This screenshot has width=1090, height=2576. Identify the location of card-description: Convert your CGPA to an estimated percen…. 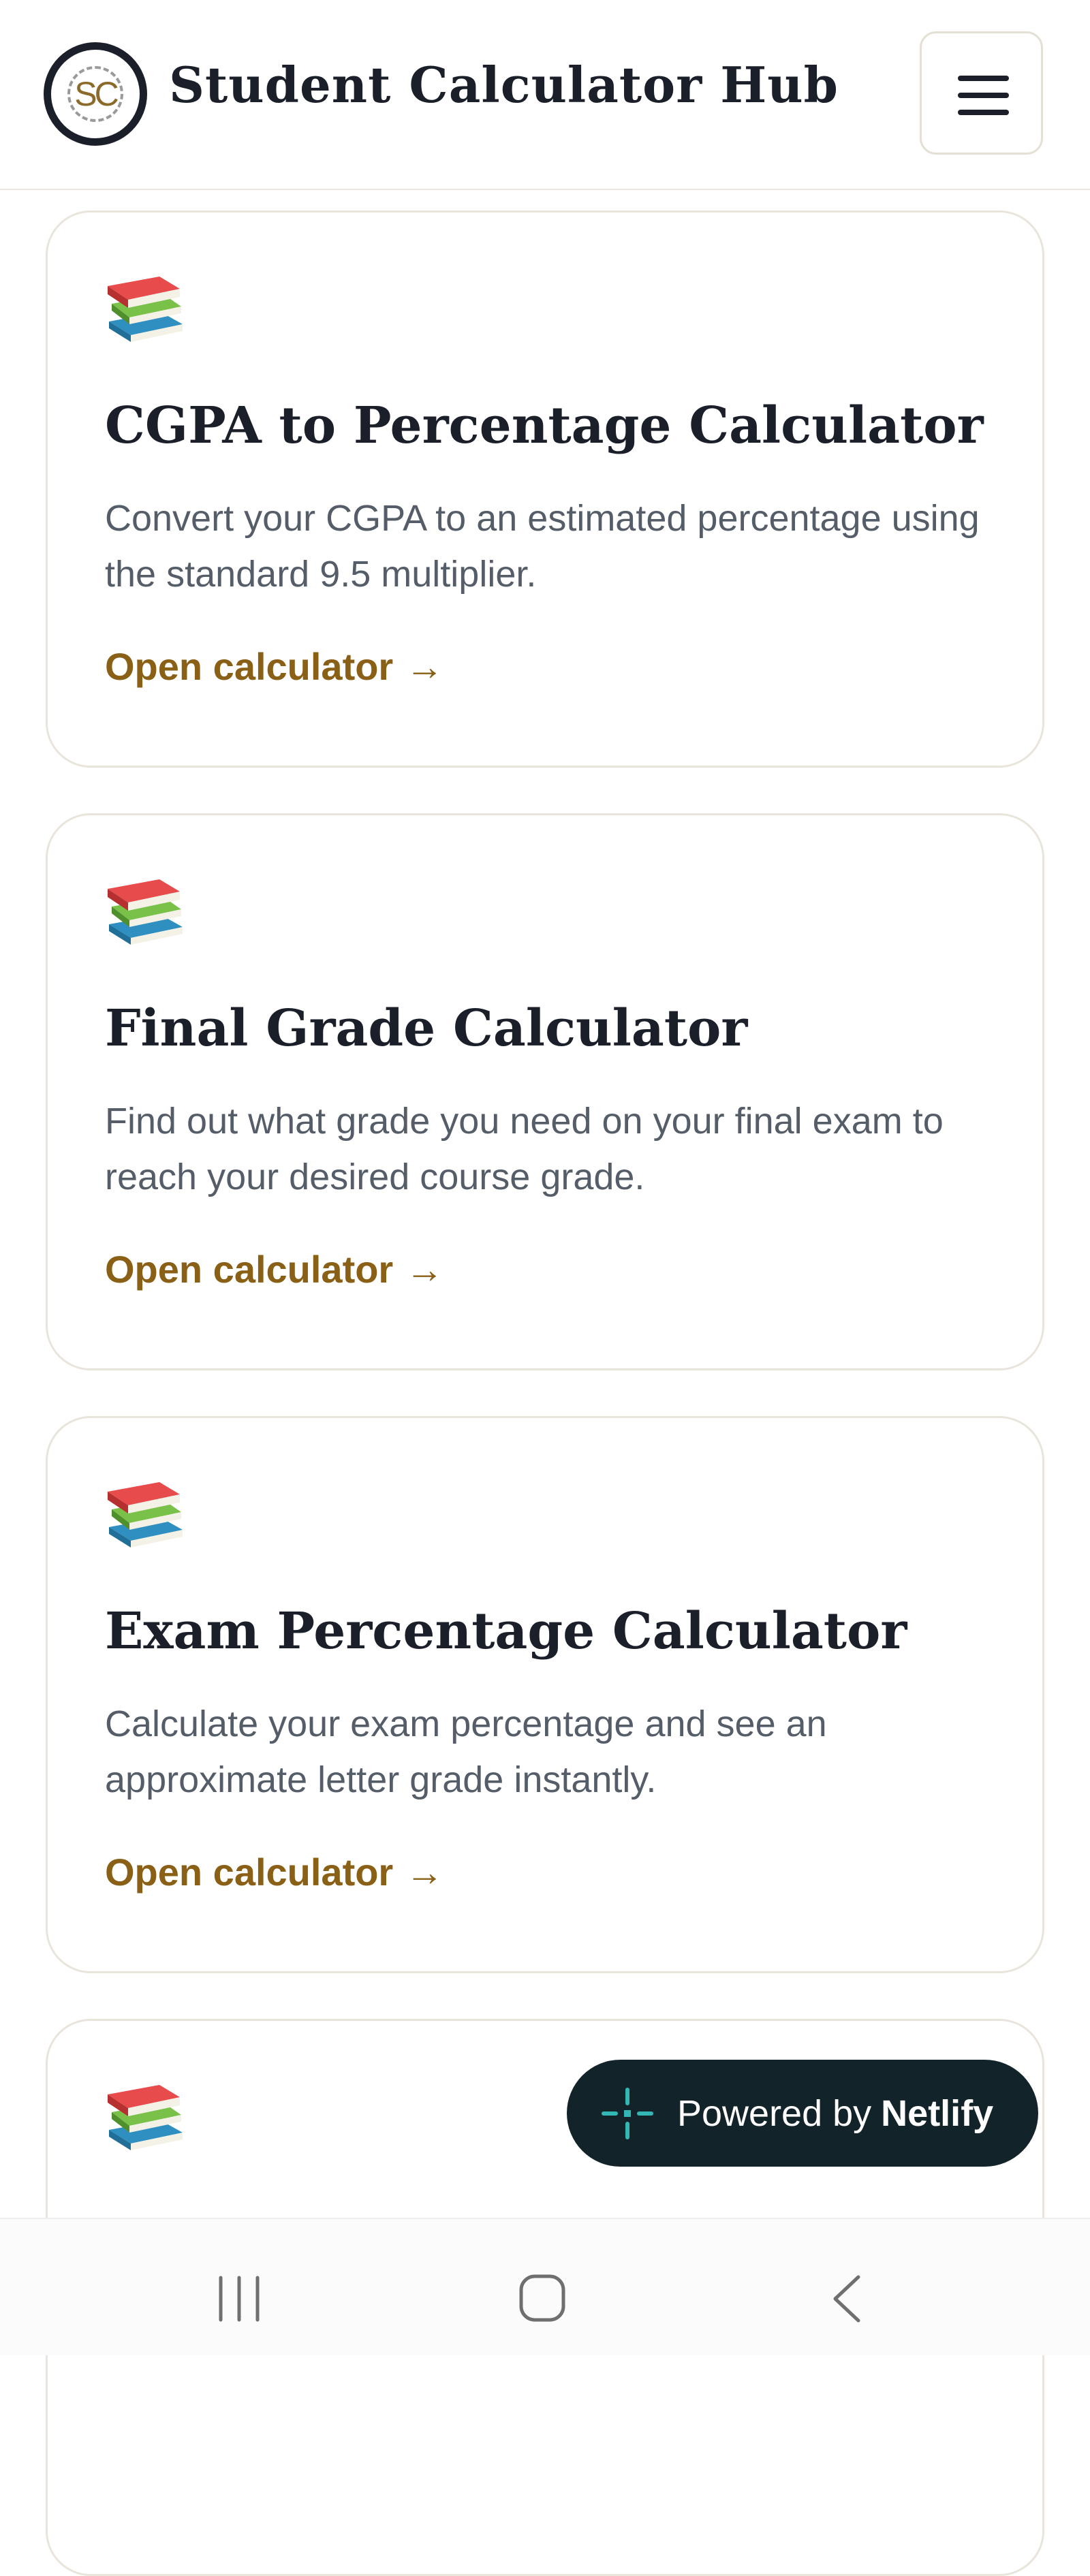
(543, 546).